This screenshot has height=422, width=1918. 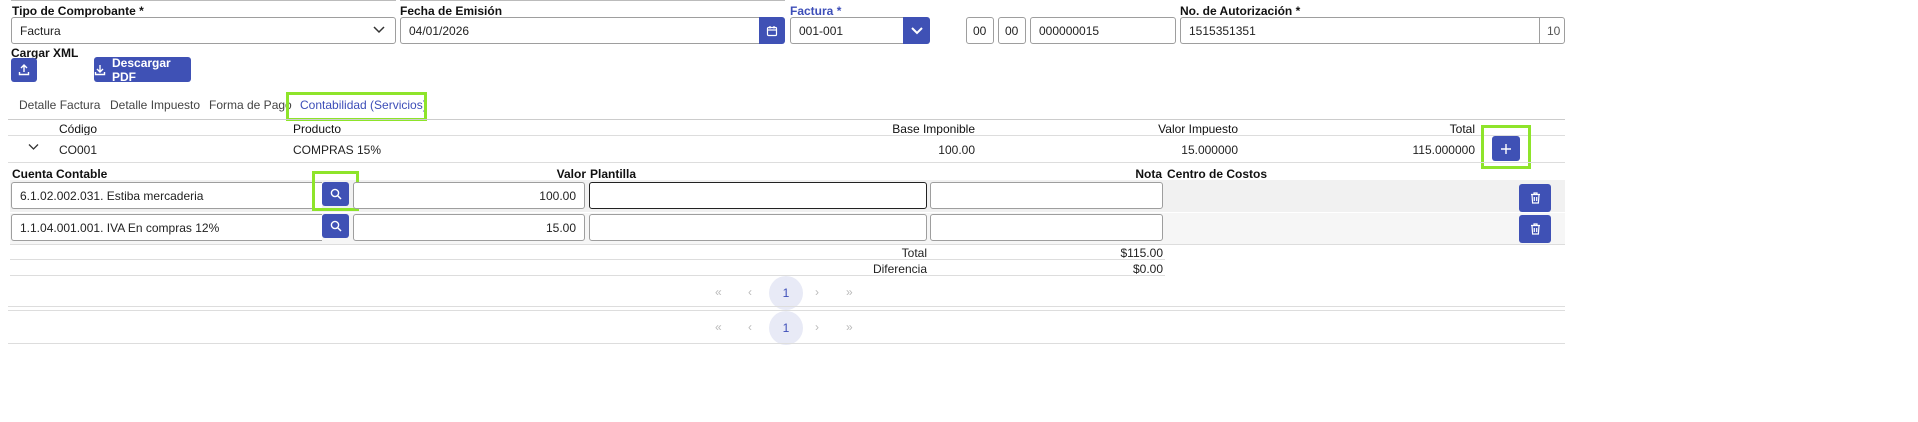 What do you see at coordinates (1217, 174) in the screenshot?
I see `sub-header-centro-costos: Centro de Costos` at bounding box center [1217, 174].